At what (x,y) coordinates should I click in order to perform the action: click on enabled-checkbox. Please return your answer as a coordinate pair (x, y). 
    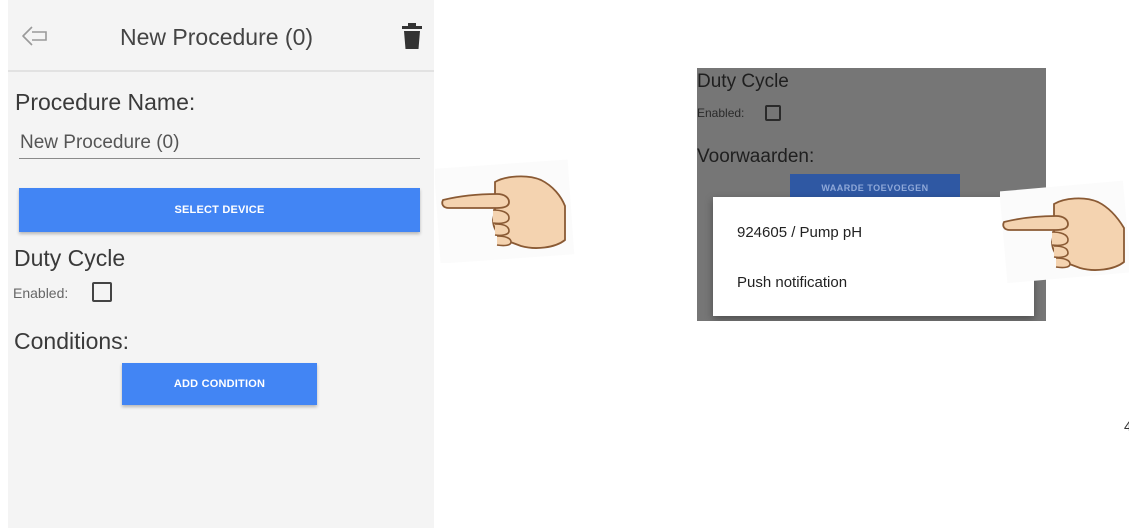
    Looking at the image, I should click on (102, 292).